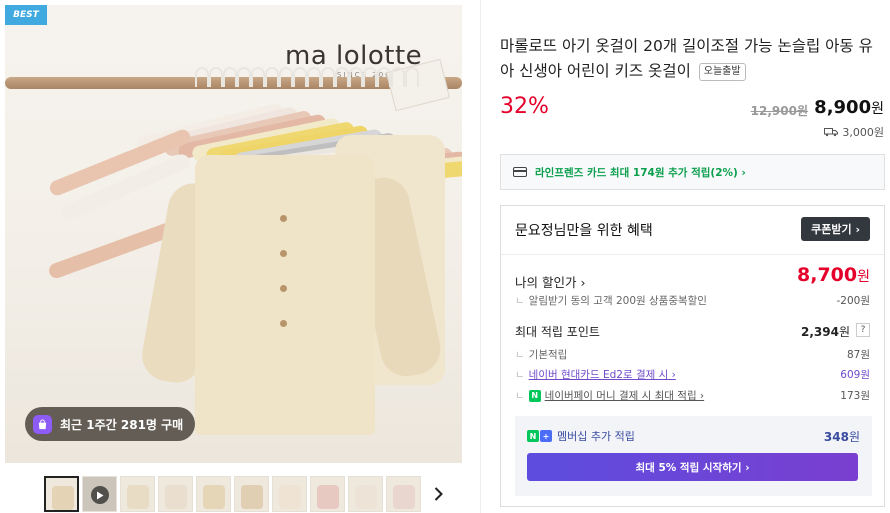  What do you see at coordinates (232, 494) in the screenshot?
I see `thumbnail-strip` at bounding box center [232, 494].